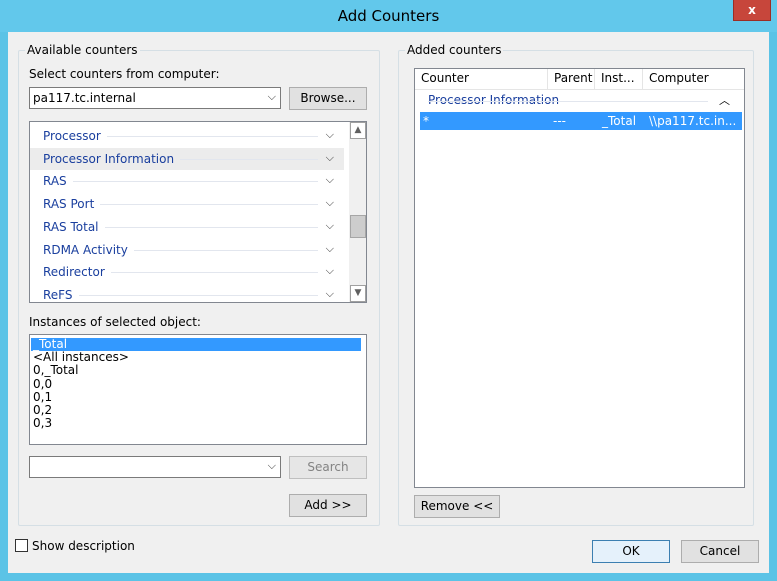  Describe the element at coordinates (187, 158) in the screenshot. I see `object-item: Processor Information ⌵` at that location.